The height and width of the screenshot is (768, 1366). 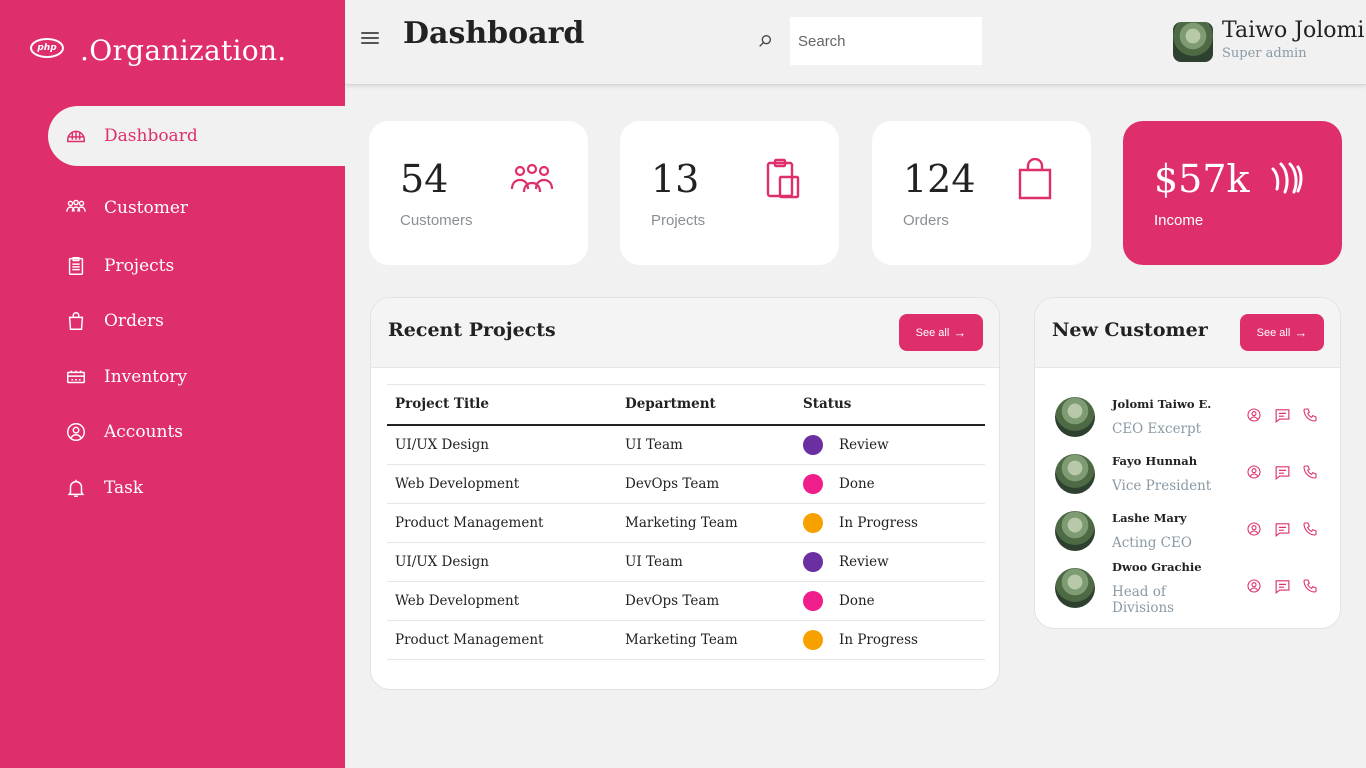 I want to click on sidebar-item-label: Task, so click(x=124, y=487).